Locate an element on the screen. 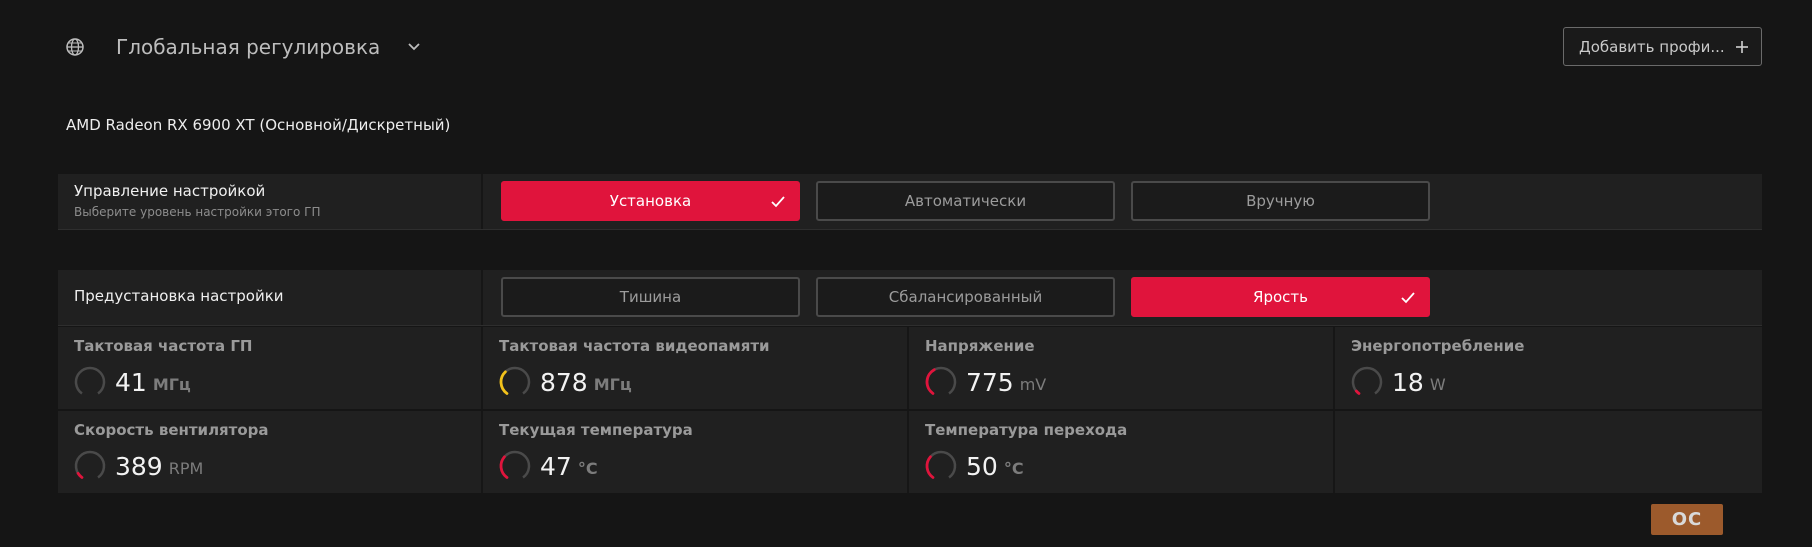  metric-value-row: 50 °C is located at coordinates (974, 466).